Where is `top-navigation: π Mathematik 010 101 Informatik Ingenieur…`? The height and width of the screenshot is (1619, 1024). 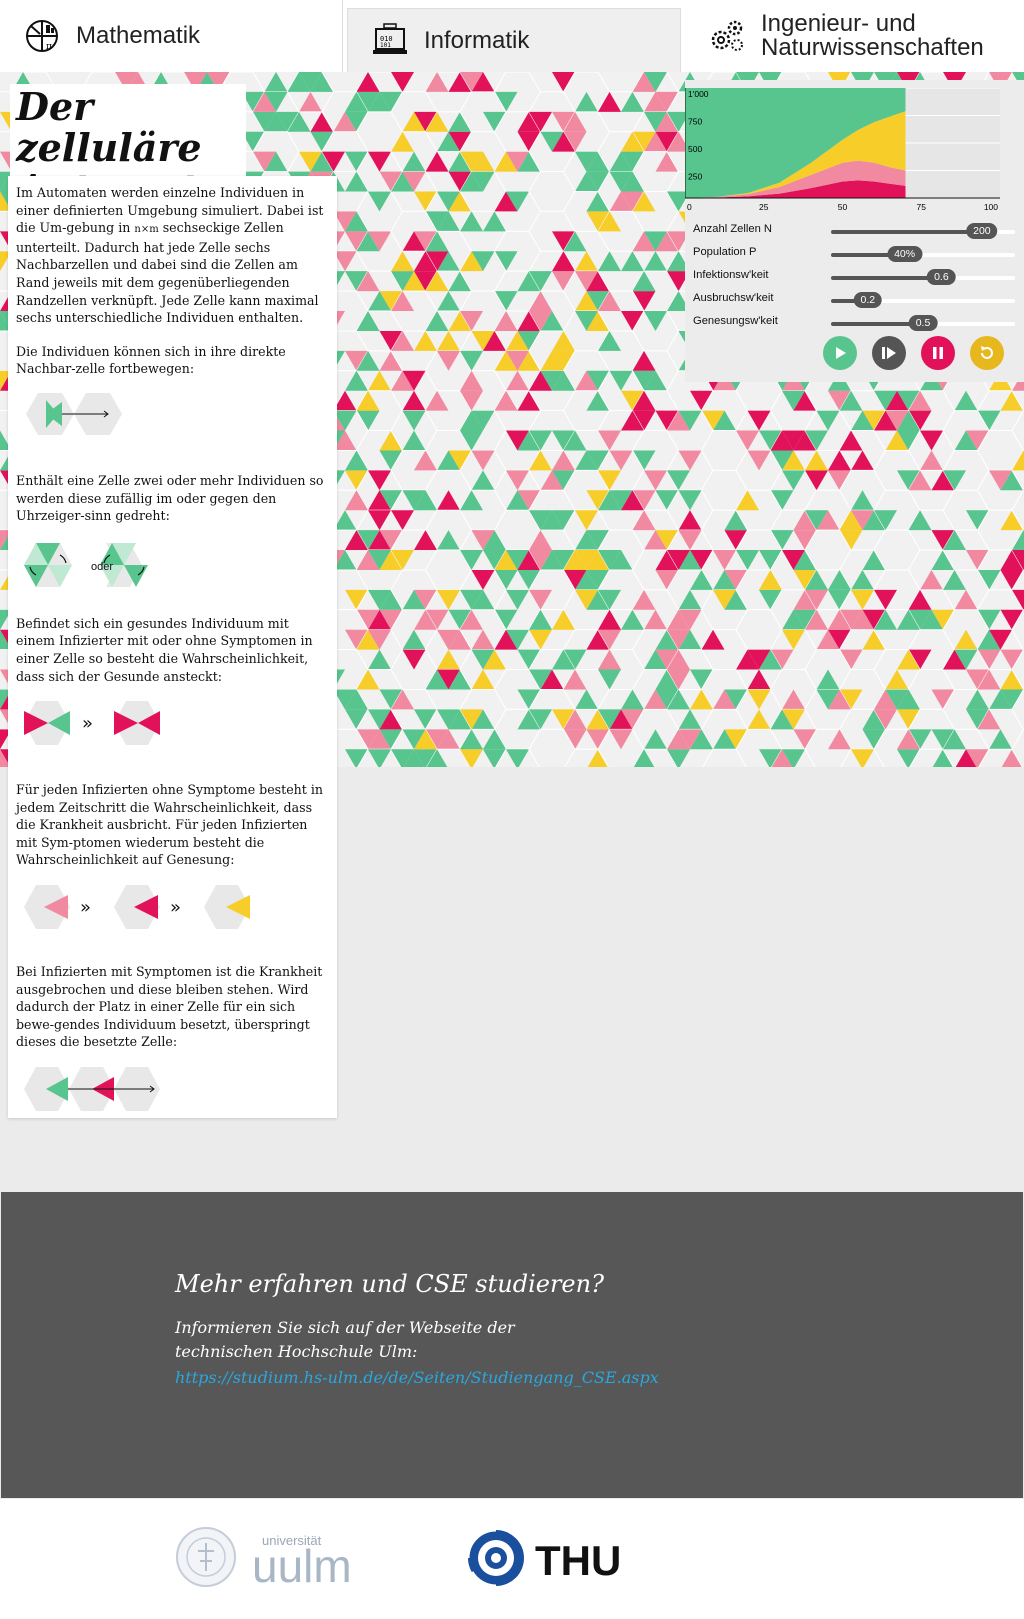 top-navigation: π Mathematik 010 101 Informatik Ingenieur… is located at coordinates (512, 36).